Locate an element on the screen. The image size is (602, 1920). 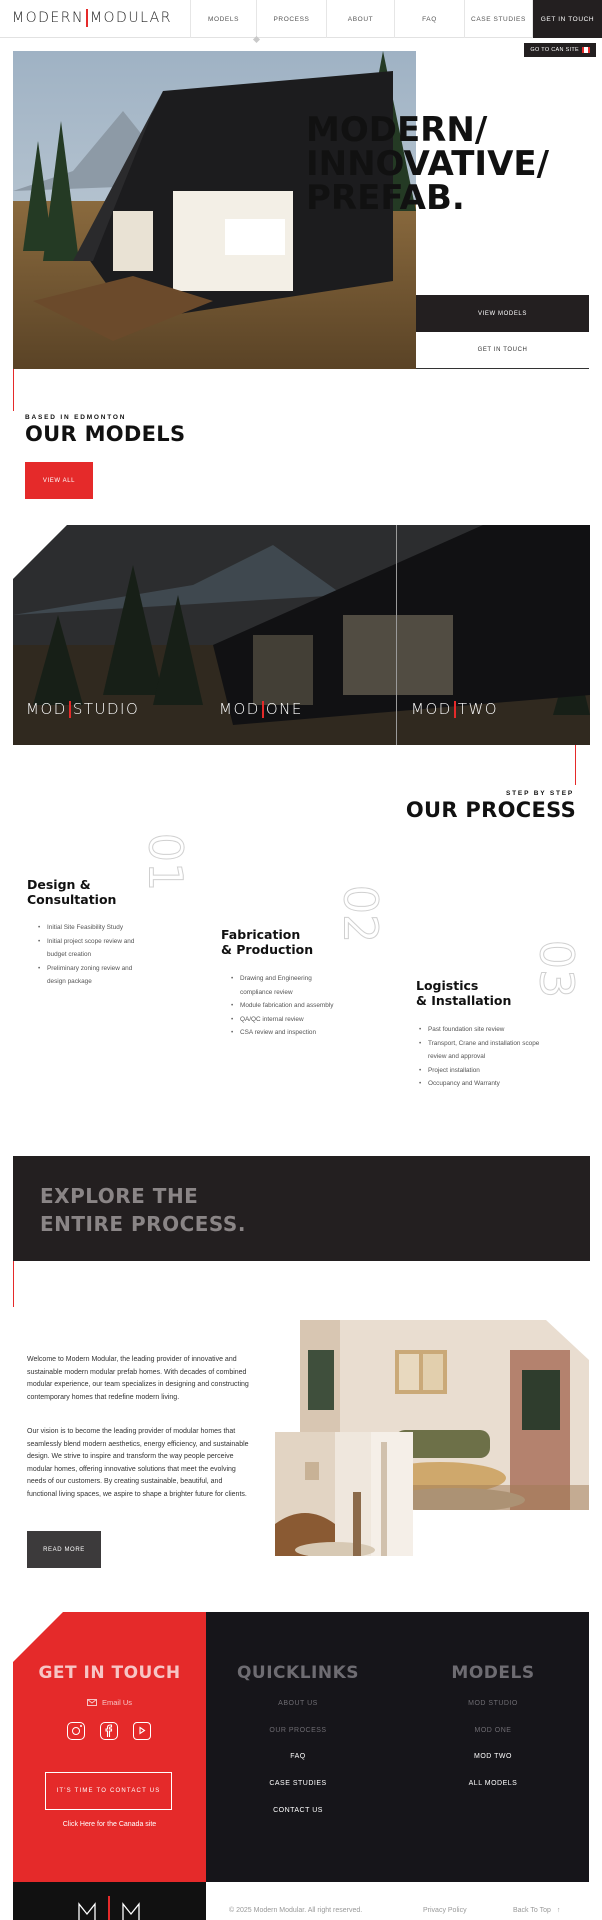
logo-divider is located at coordinates (86, 18).